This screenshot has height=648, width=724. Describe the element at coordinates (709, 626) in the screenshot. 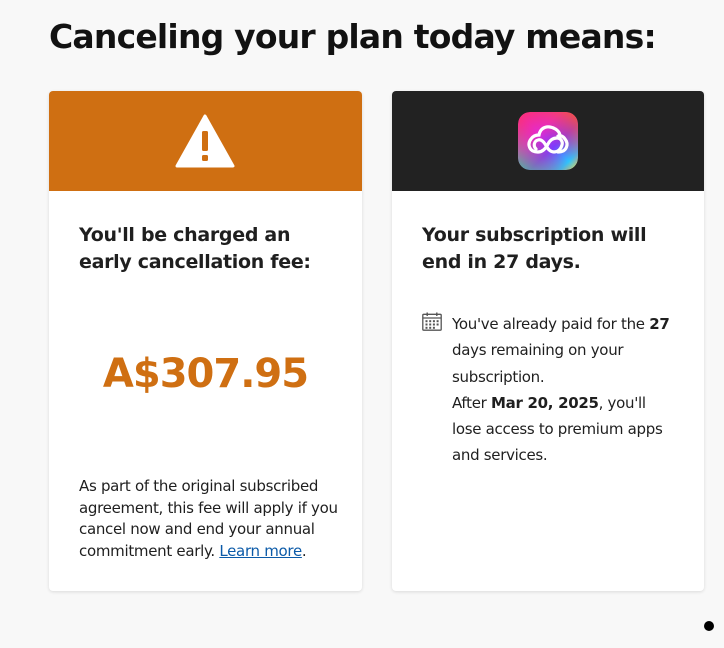

I see `cursor-dot` at that location.